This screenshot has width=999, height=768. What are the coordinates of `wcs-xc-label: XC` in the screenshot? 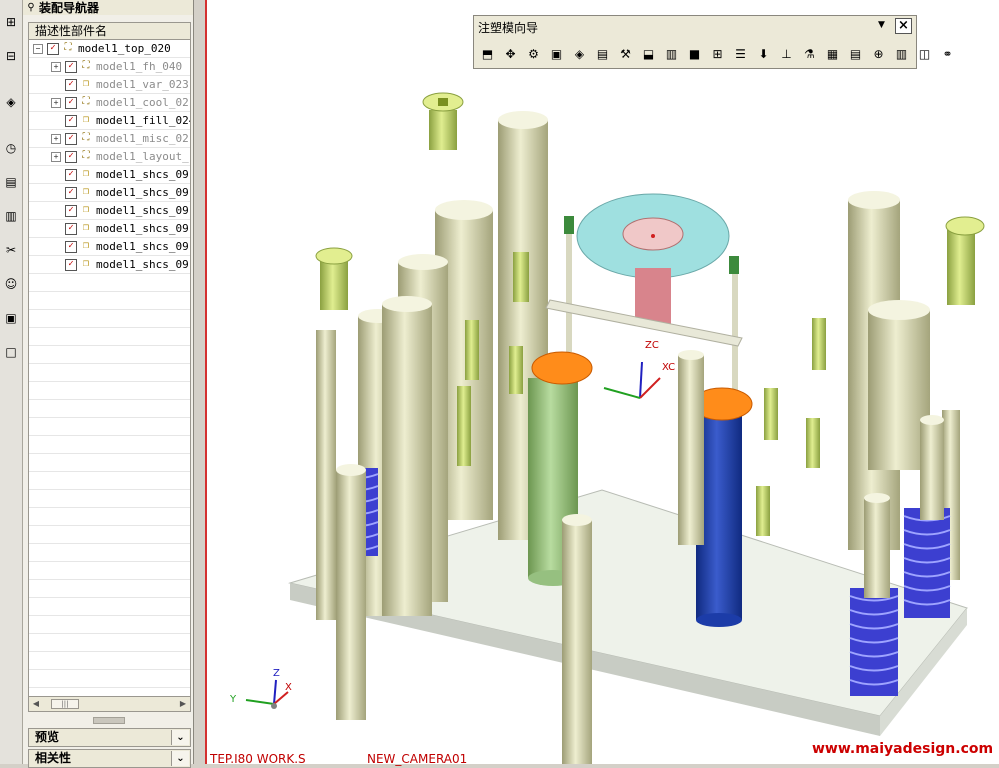 It's located at (668, 367).